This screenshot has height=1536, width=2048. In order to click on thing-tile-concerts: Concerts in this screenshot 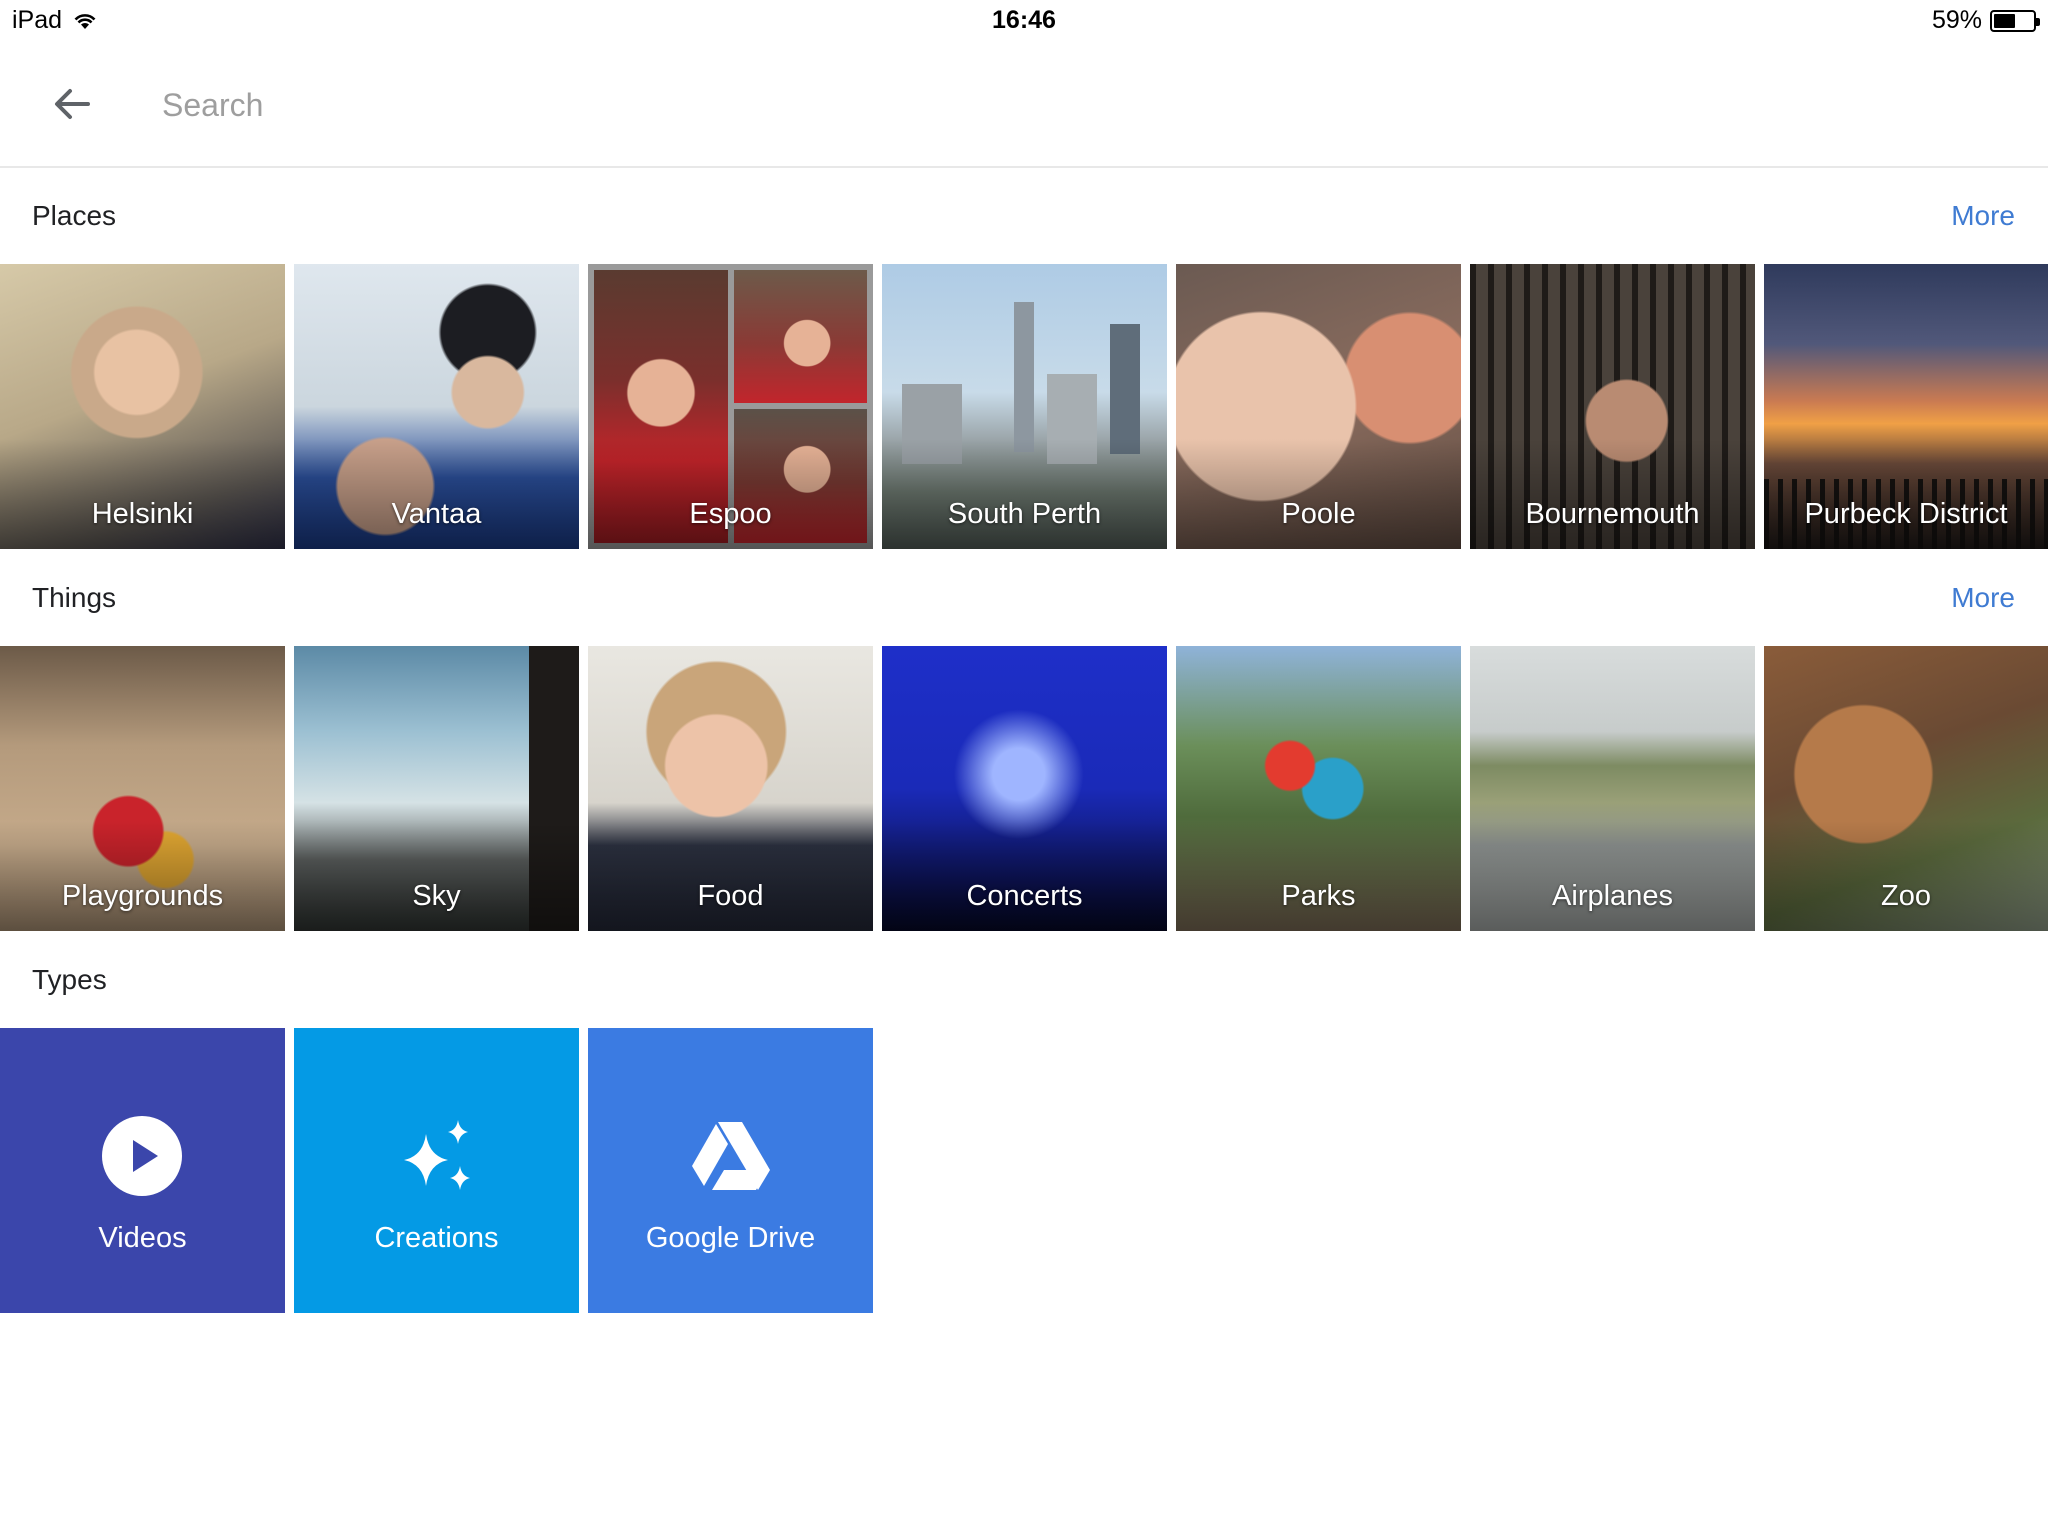, I will do `click(1024, 788)`.